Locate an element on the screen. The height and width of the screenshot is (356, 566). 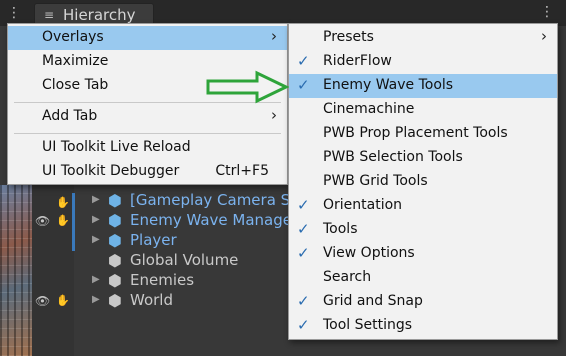
menu-item-label: Close Tab is located at coordinates (75, 85).